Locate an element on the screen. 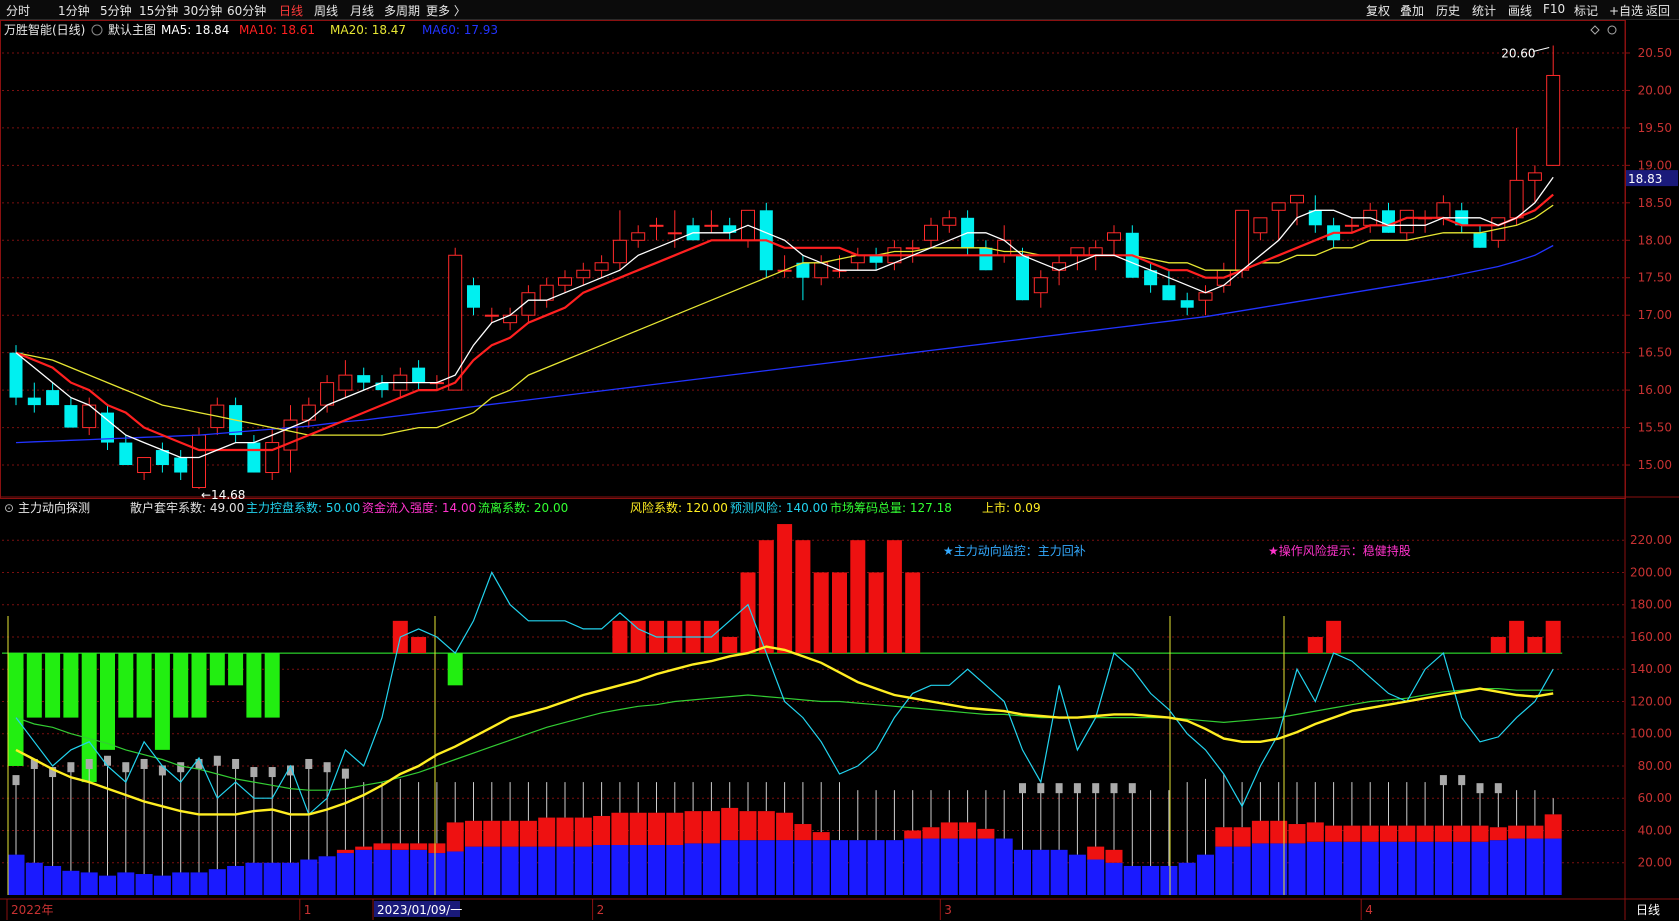 Image resolution: width=1679 pixels, height=921 pixels. toolbar-button-5: F10 is located at coordinates (1554, 9).